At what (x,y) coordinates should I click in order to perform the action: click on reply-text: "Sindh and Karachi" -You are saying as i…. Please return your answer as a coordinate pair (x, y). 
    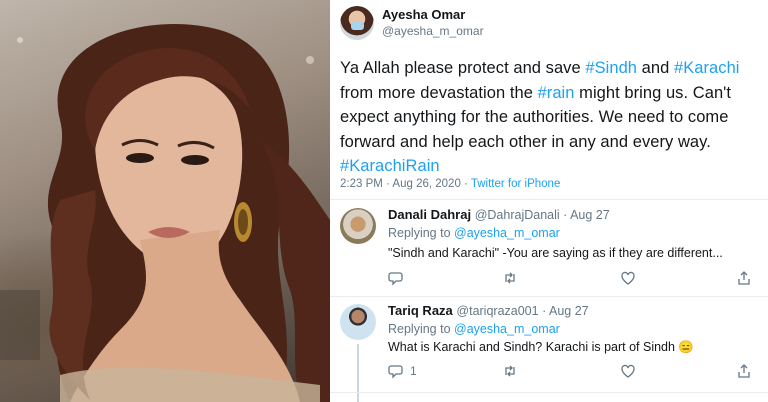
    Looking at the image, I should click on (555, 253).